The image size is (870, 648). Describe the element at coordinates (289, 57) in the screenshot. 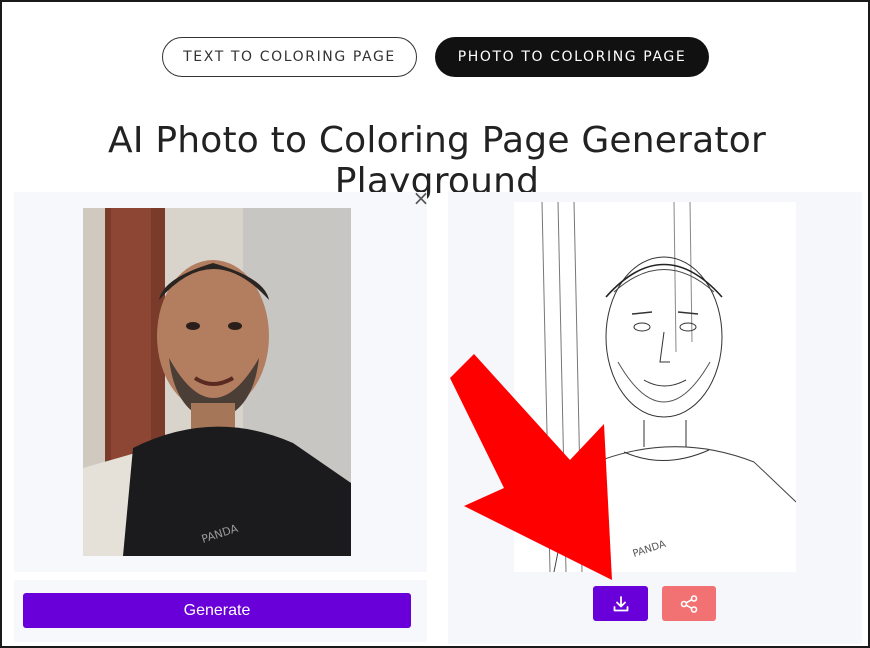

I see `tab-text-to-coloring-page: TEXT TO COLORING PAGE` at that location.